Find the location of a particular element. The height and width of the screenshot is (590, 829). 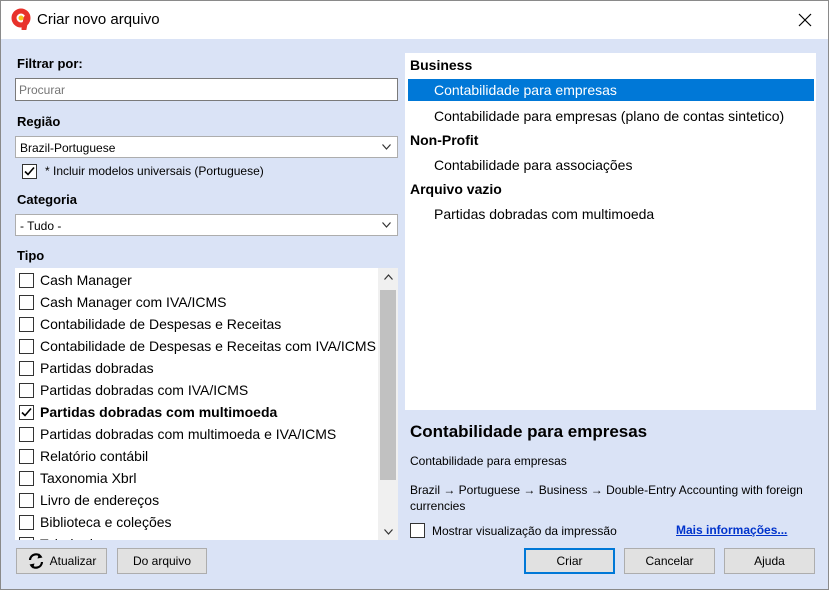

refresh-label: Atualizar is located at coordinates (73, 561).